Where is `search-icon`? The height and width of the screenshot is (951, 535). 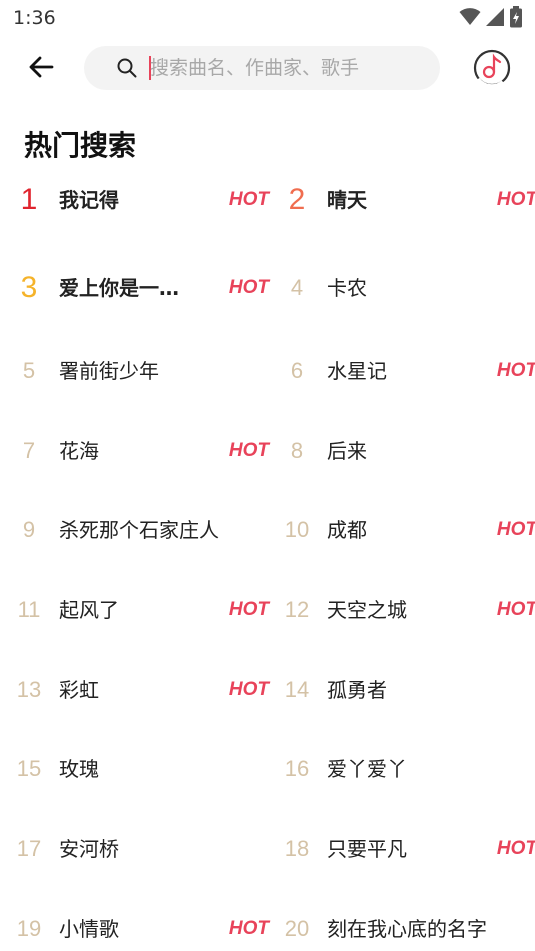
search-icon is located at coordinates (127, 68).